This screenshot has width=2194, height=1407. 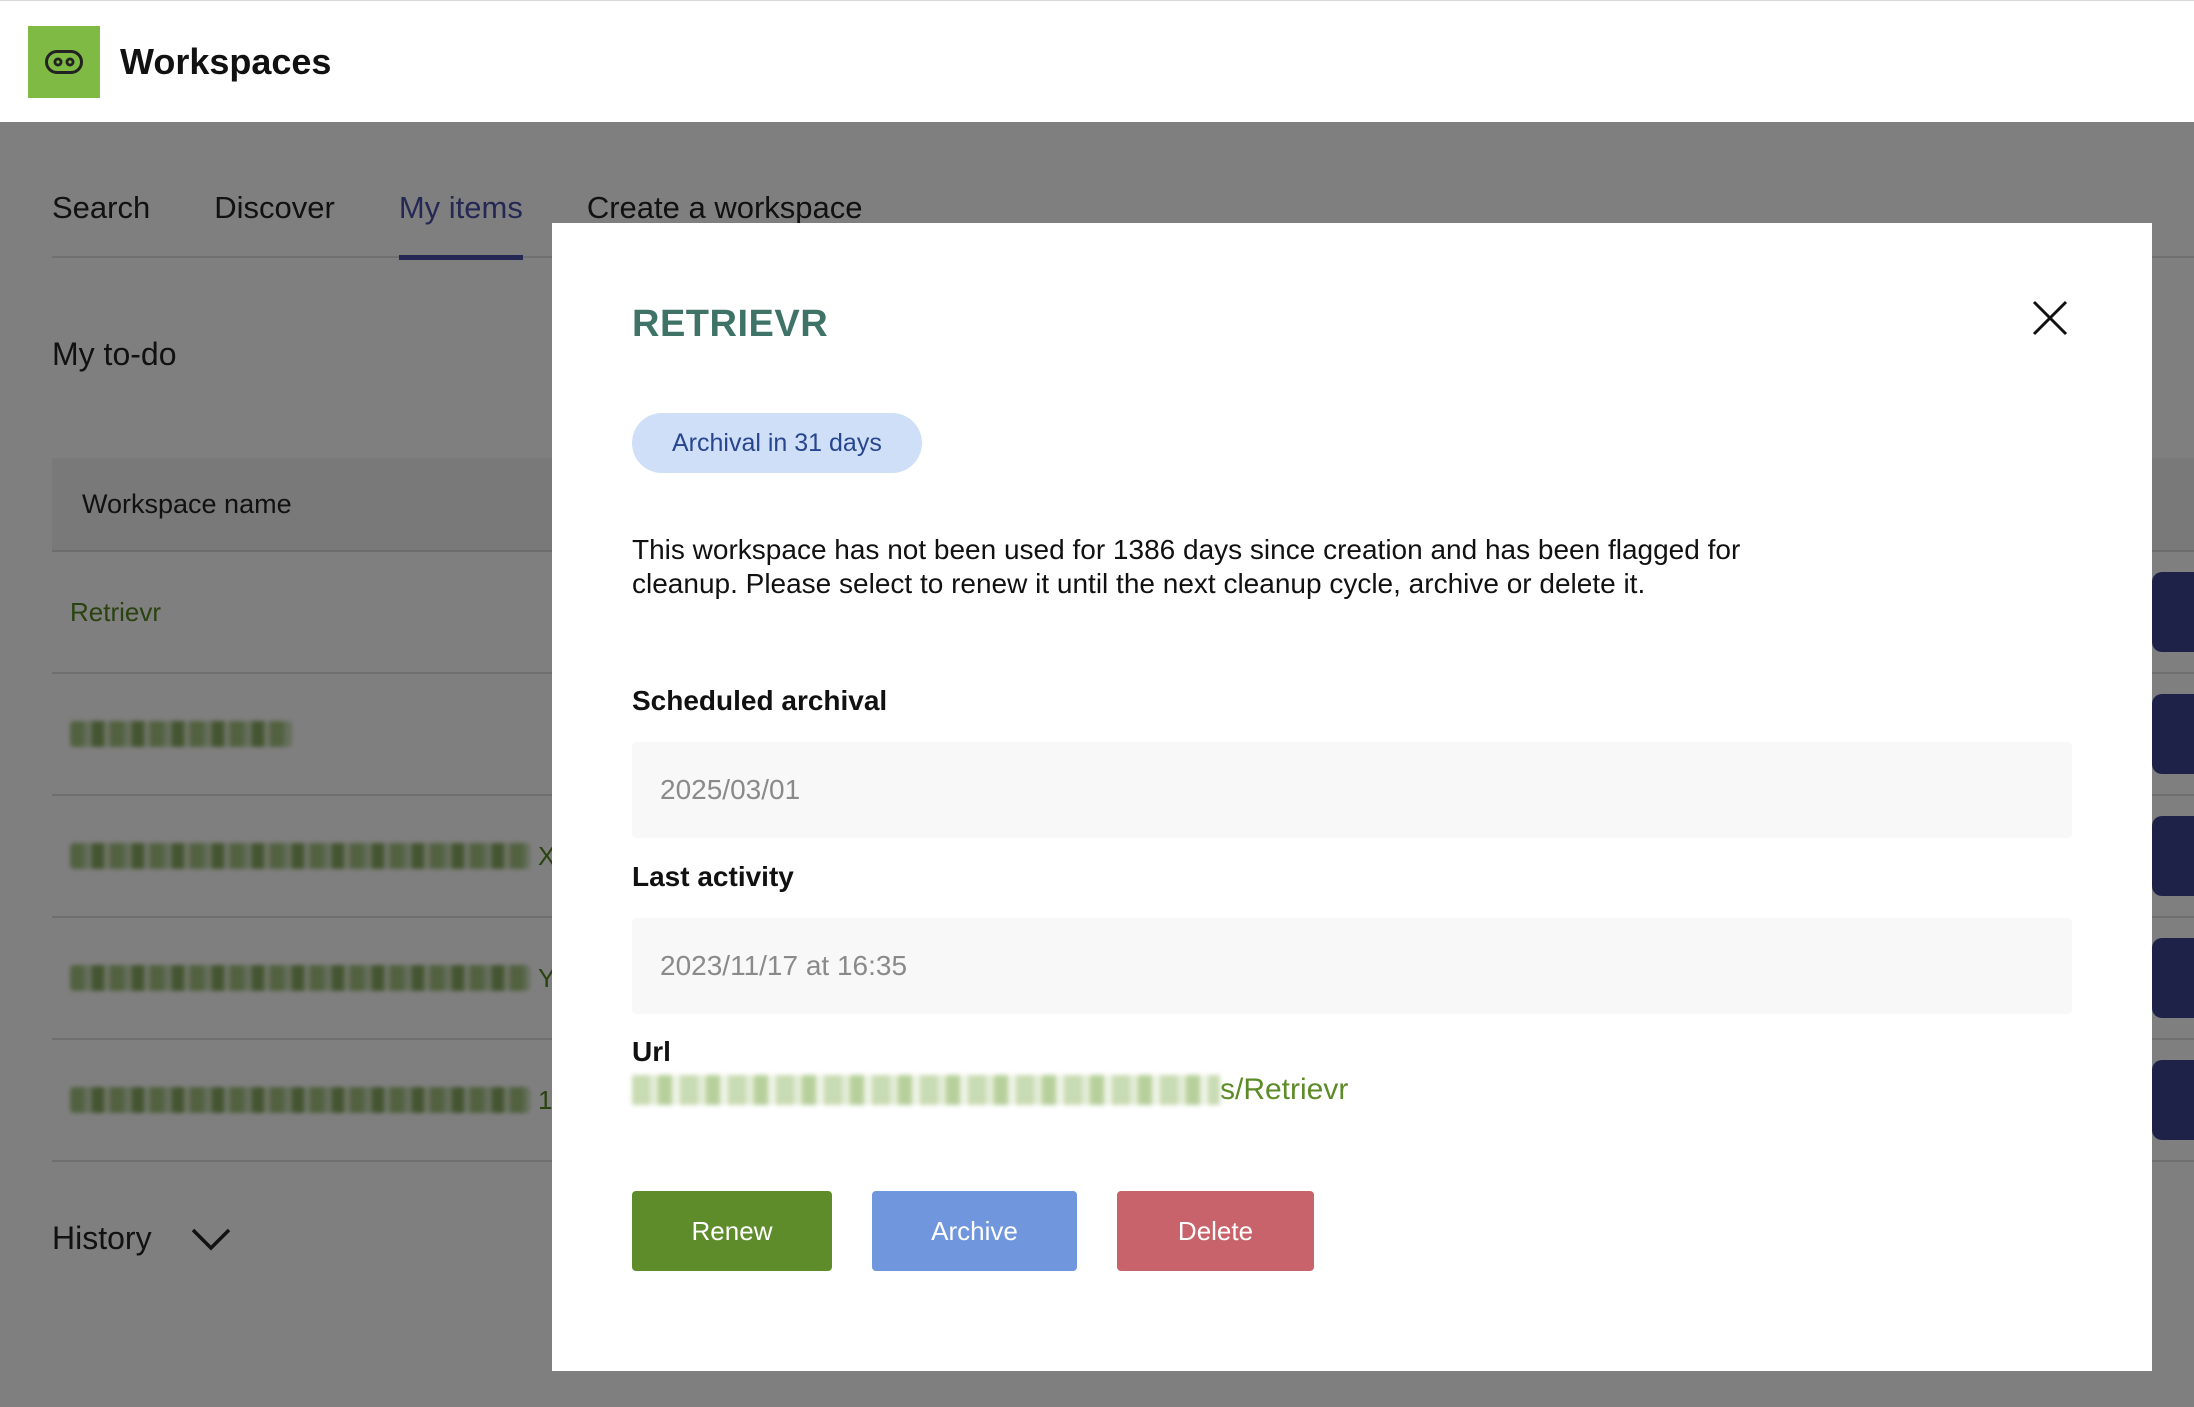 What do you see at coordinates (1215, 1231) in the screenshot?
I see `delete-button: Delete` at bounding box center [1215, 1231].